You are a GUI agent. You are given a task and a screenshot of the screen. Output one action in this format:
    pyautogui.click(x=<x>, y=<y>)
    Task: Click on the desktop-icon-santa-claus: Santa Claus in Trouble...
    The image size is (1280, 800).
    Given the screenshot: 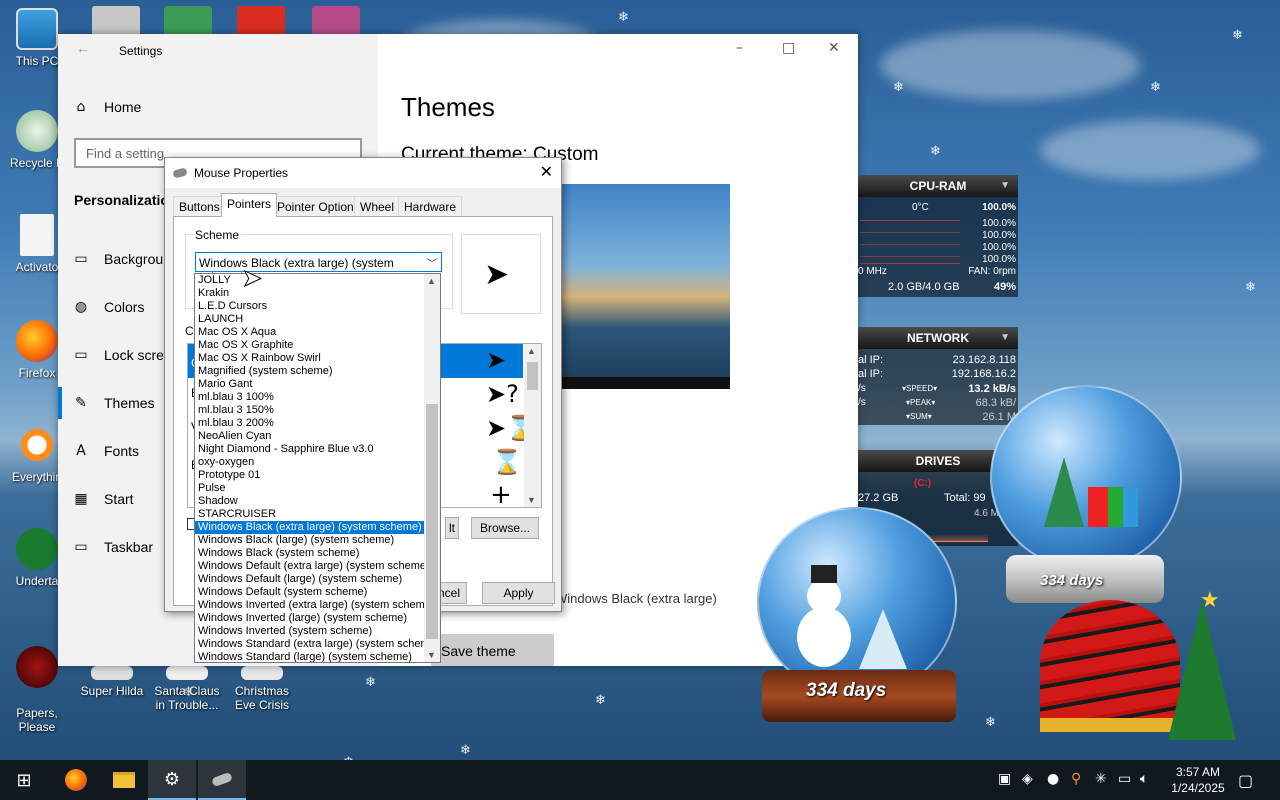 What is the action you would take?
    pyautogui.click(x=187, y=689)
    